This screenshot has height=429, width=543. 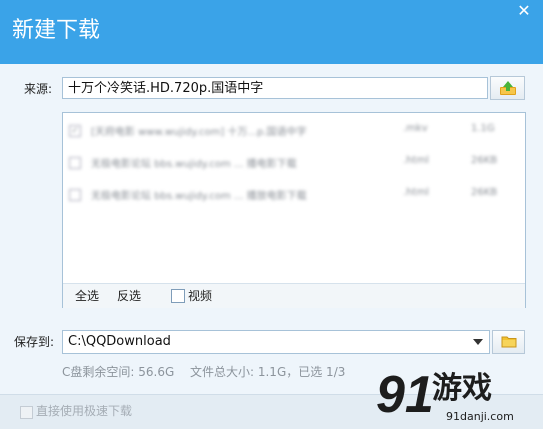 I want to click on file-list-footer: 全选 反选 视频, so click(x=294, y=295).